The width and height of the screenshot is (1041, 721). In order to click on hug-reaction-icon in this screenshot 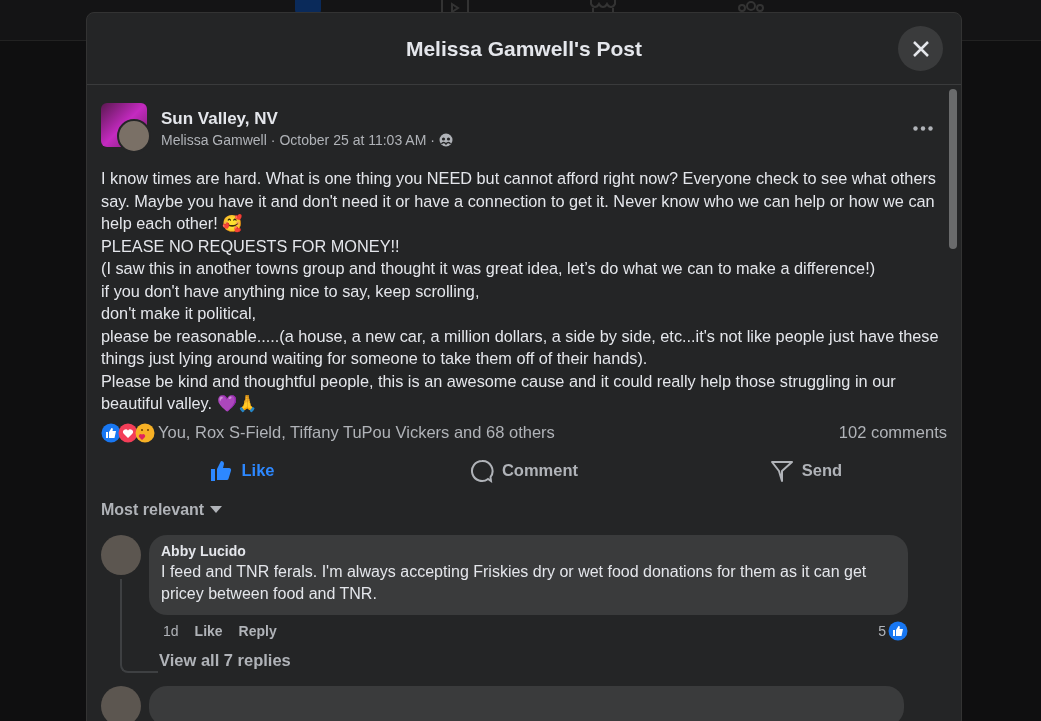, I will do `click(145, 432)`.